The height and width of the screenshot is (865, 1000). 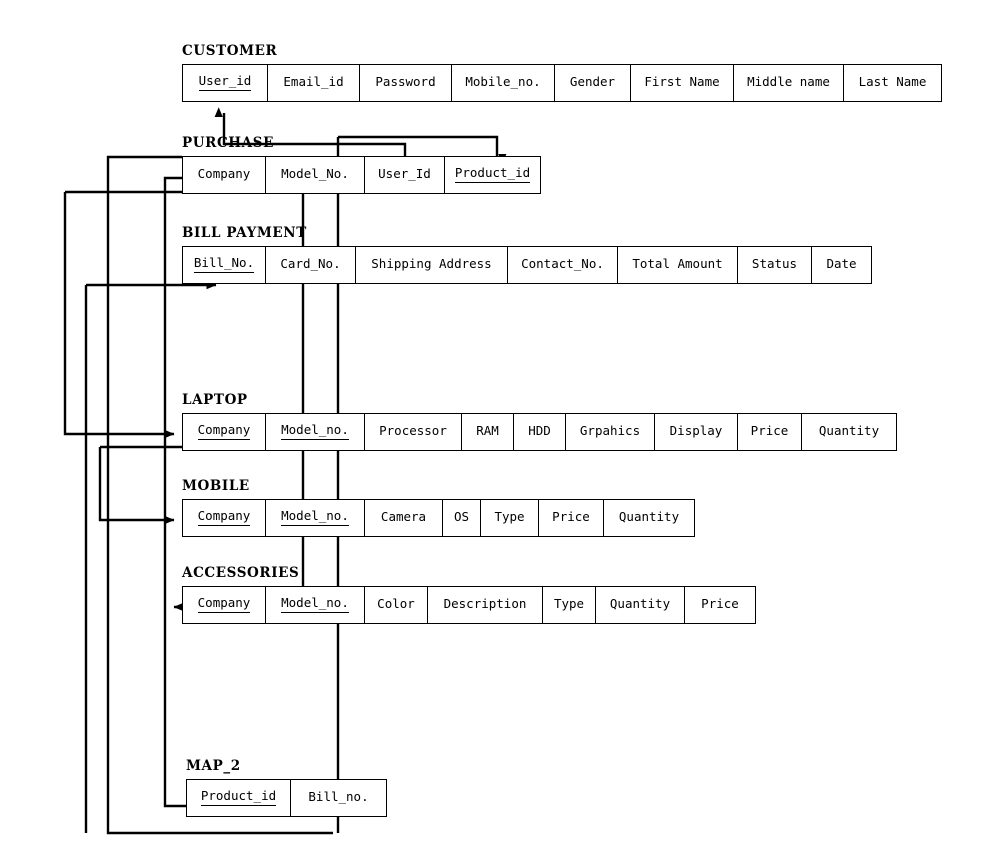 I want to click on attribute-label: Email_id, so click(x=313, y=82).